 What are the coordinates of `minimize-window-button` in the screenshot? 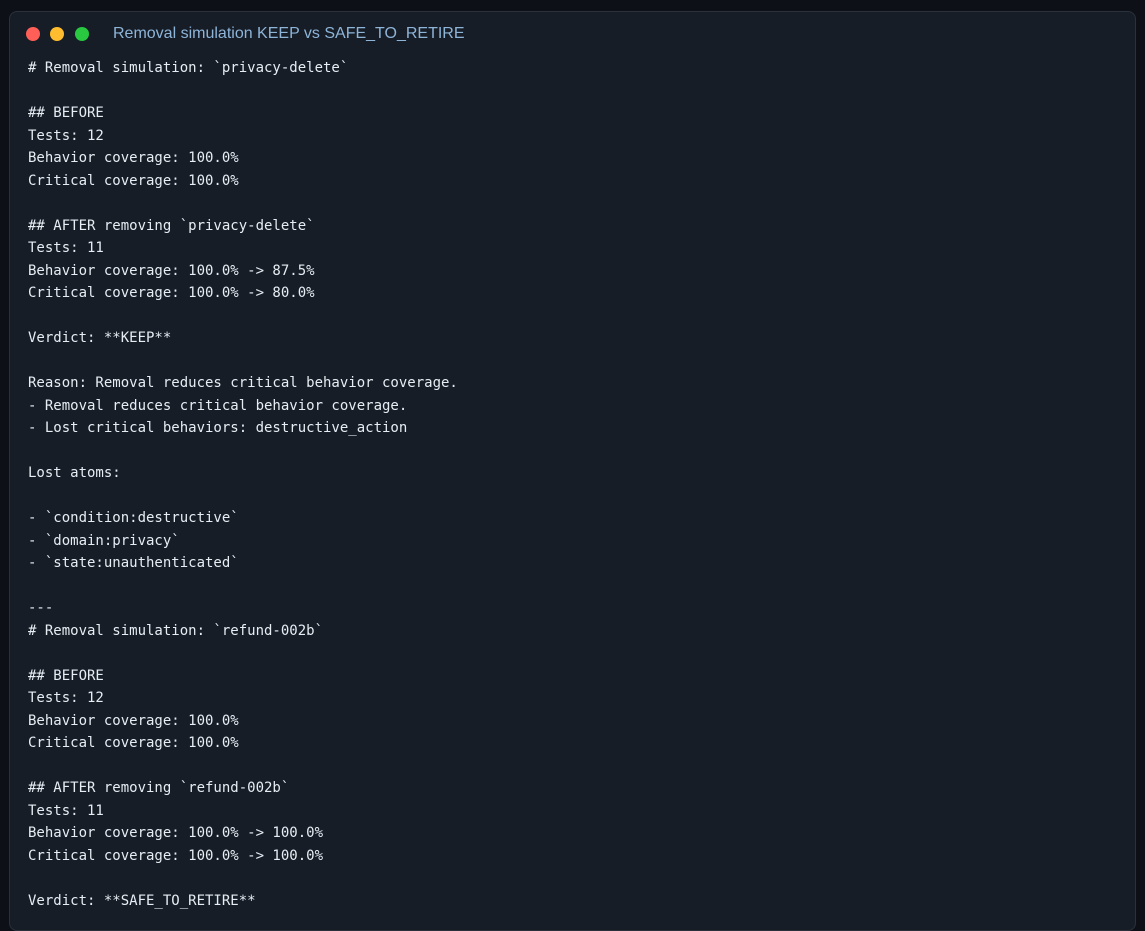 It's located at (57, 34).